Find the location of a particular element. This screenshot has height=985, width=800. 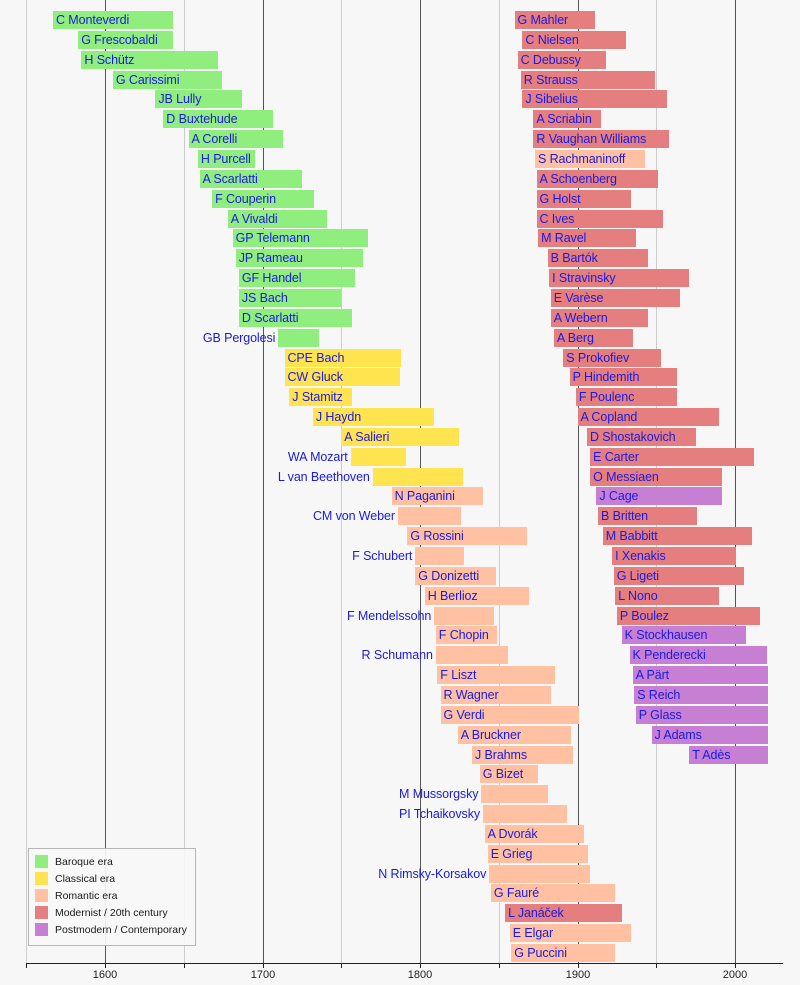

timeline-bar: CW Gluck is located at coordinates (342, 377).